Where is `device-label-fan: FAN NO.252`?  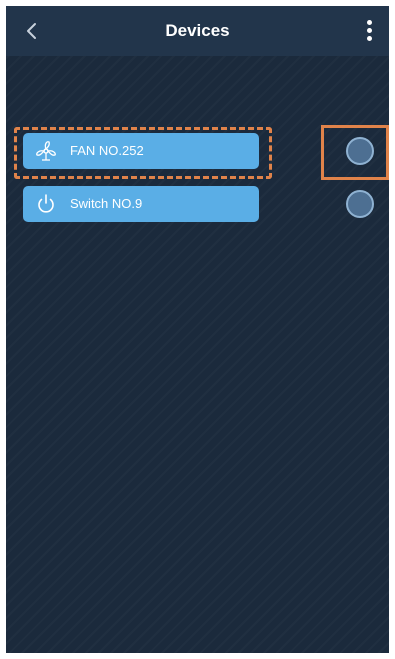 device-label-fan: FAN NO.252 is located at coordinates (107, 150).